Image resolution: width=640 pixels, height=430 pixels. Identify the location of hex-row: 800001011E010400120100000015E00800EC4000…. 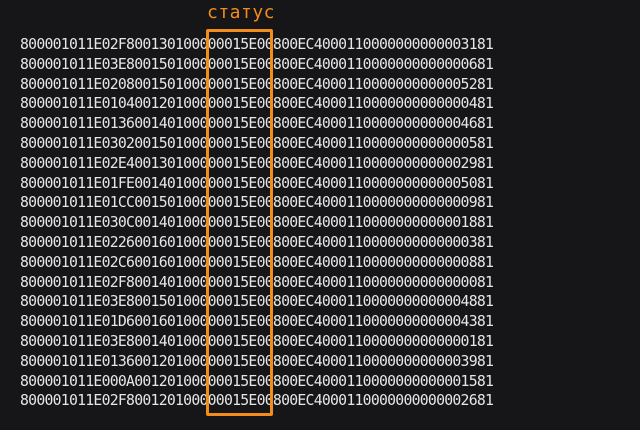
(257, 104).